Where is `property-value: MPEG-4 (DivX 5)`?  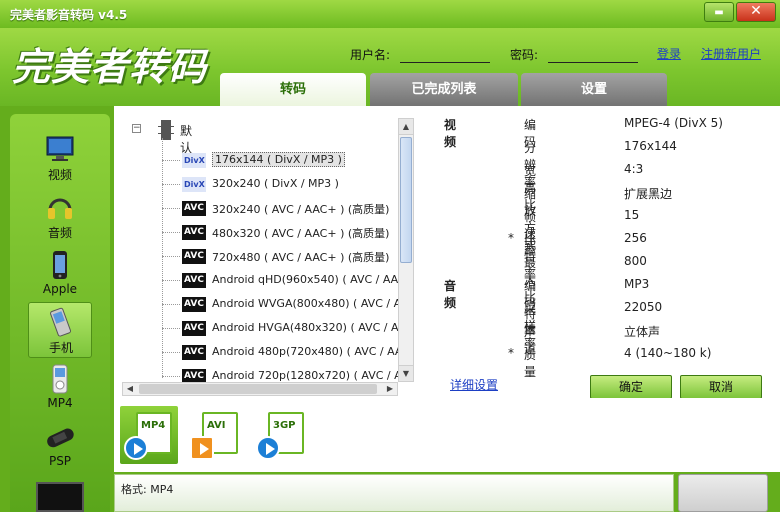
property-value: MPEG-4 (DivX 5) is located at coordinates (673, 123).